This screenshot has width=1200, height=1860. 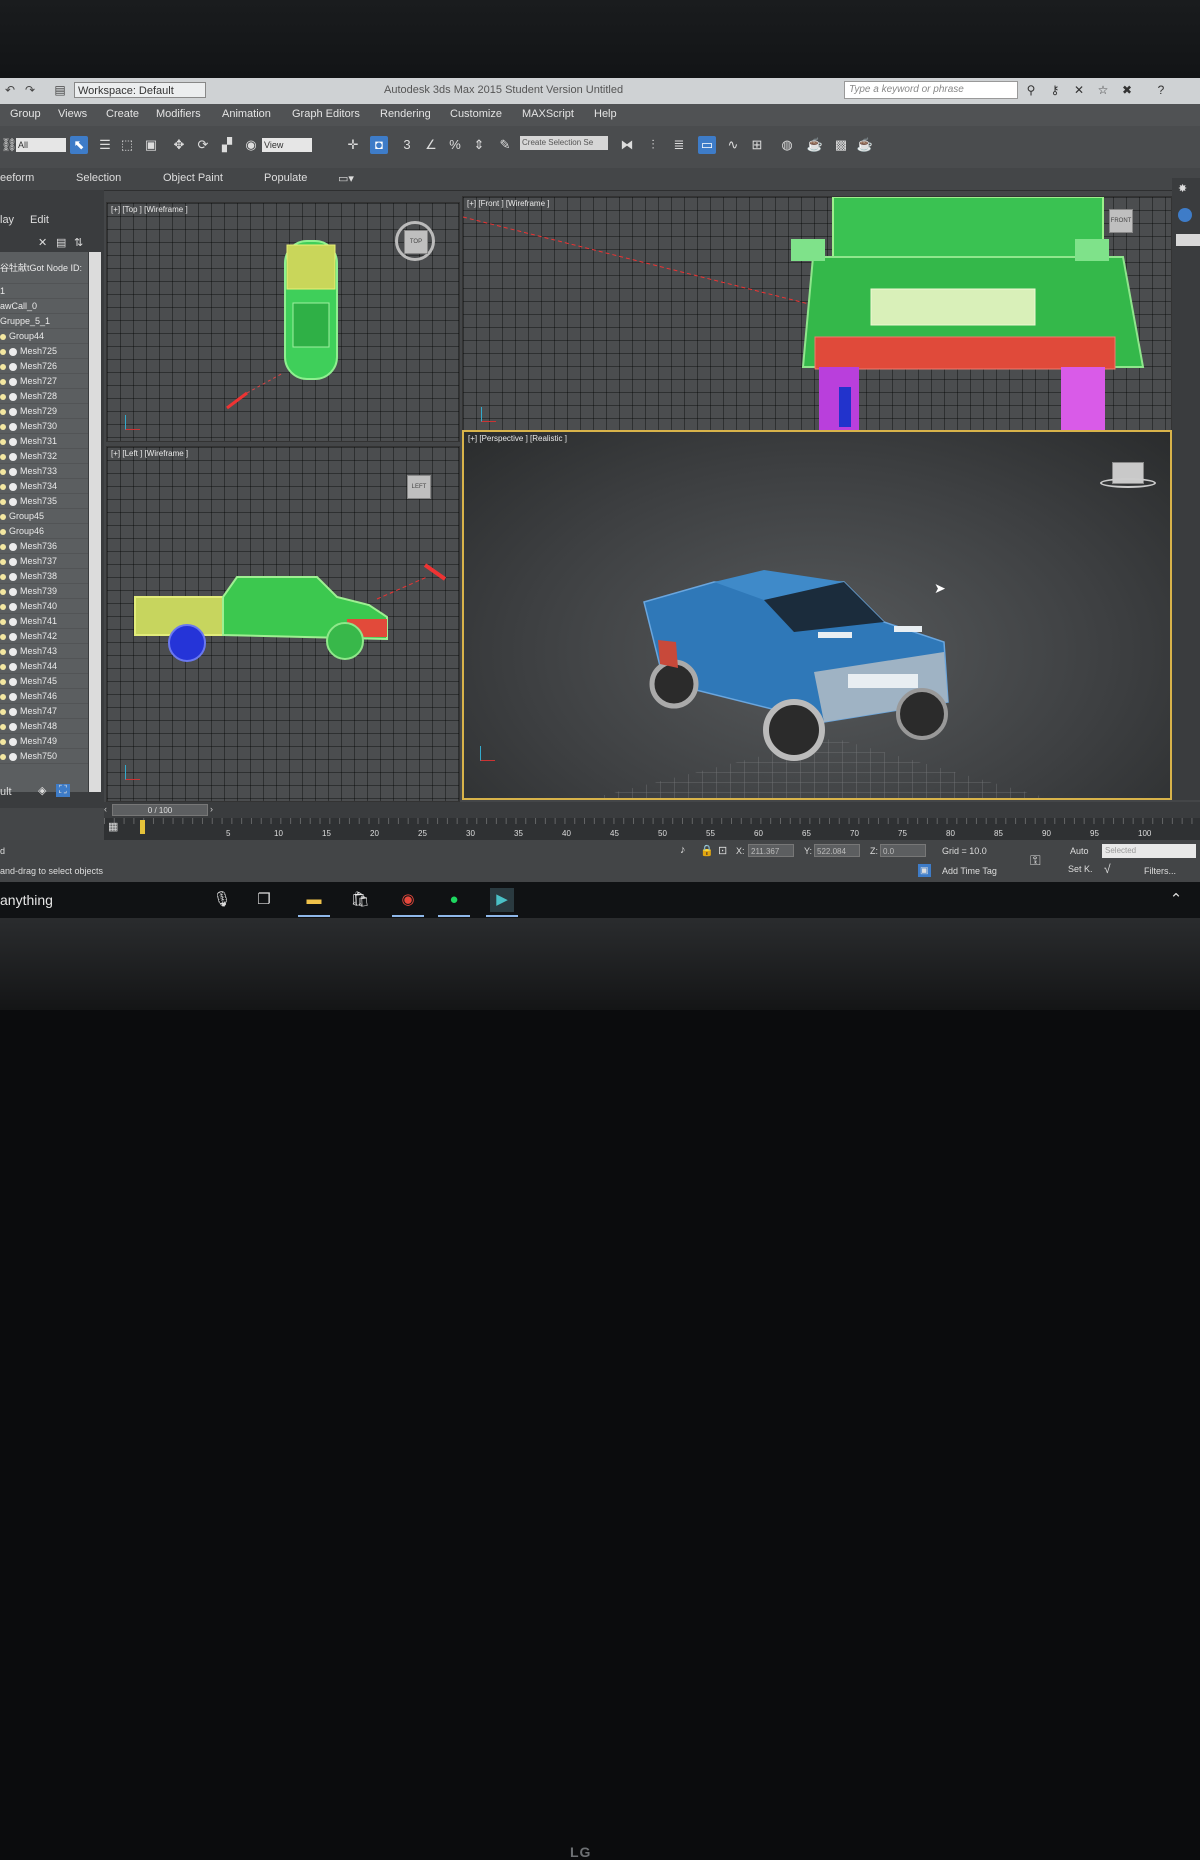 I want to click on select-manipulate-icon: ◘, so click(x=379, y=145).